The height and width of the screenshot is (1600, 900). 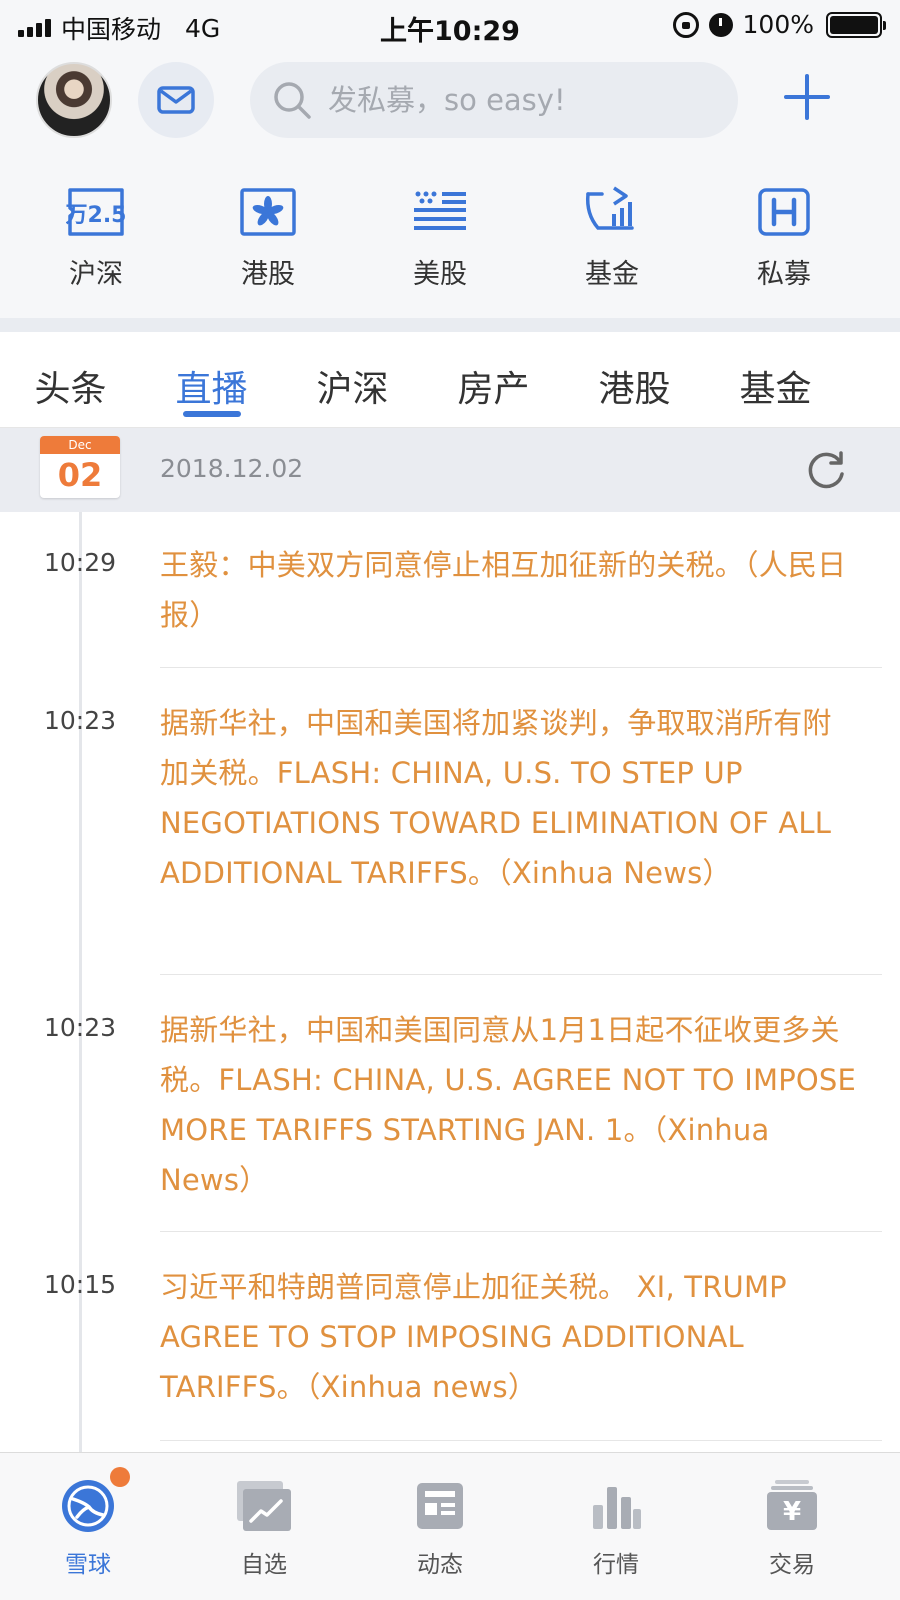 What do you see at coordinates (264, 1506) in the screenshot?
I see `watchlist-icon` at bounding box center [264, 1506].